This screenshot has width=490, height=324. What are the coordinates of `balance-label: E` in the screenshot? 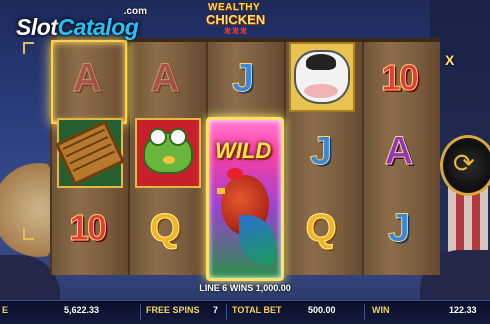 It's located at (5, 310).